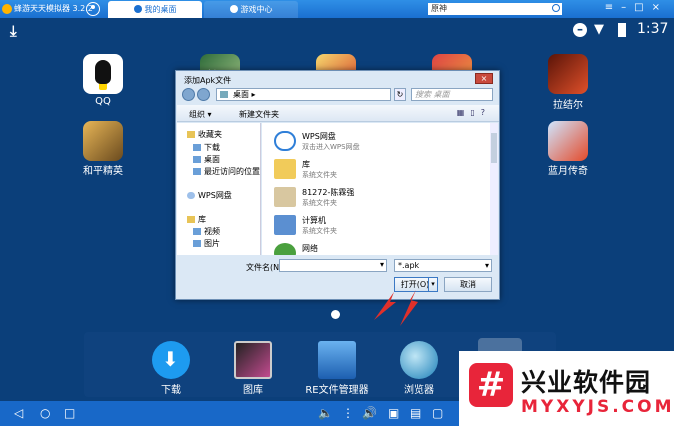 This screenshot has width=674, height=426. What do you see at coordinates (53, 8) in the screenshot?
I see `emulator-title: 蜂游天天模拟器 3.2.2` at bounding box center [53, 8].